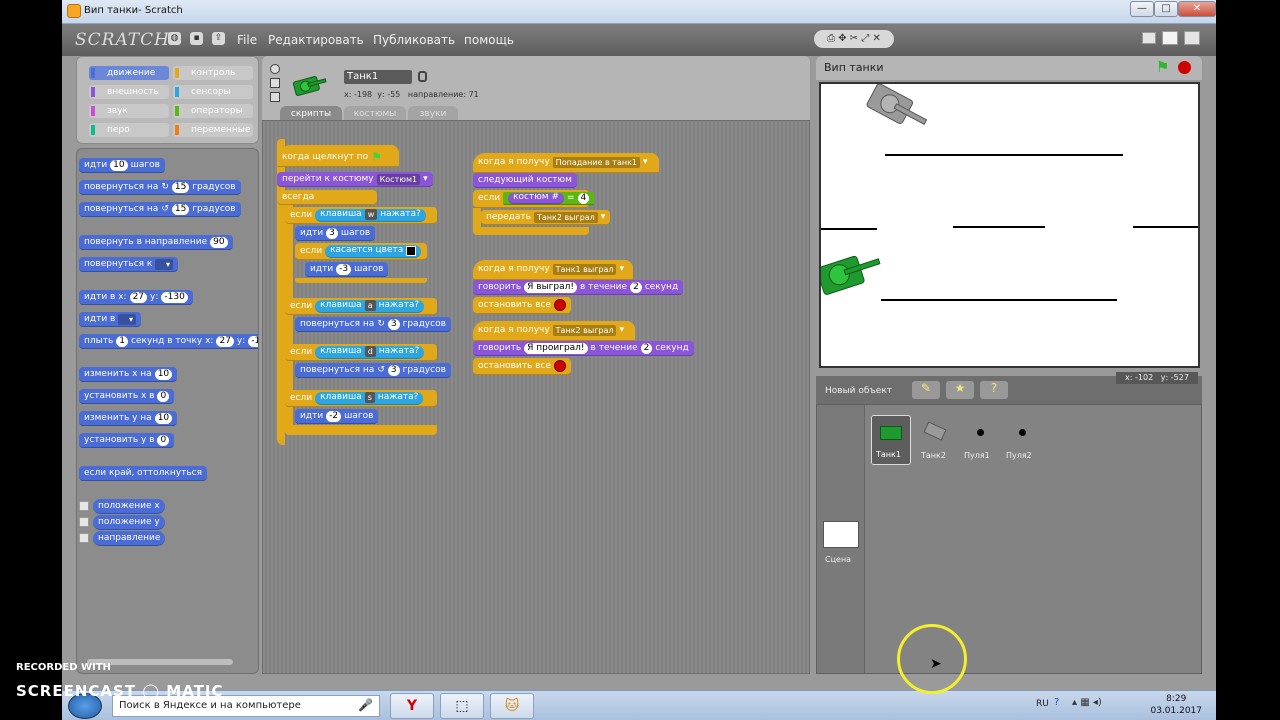  Describe the element at coordinates (849, 229) in the screenshot. I see `wall` at that location.